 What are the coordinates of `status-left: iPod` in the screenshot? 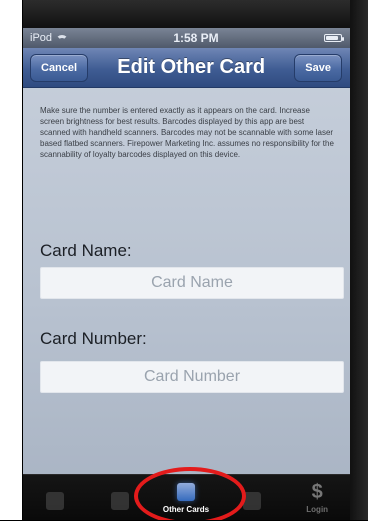 It's located at (49, 38).